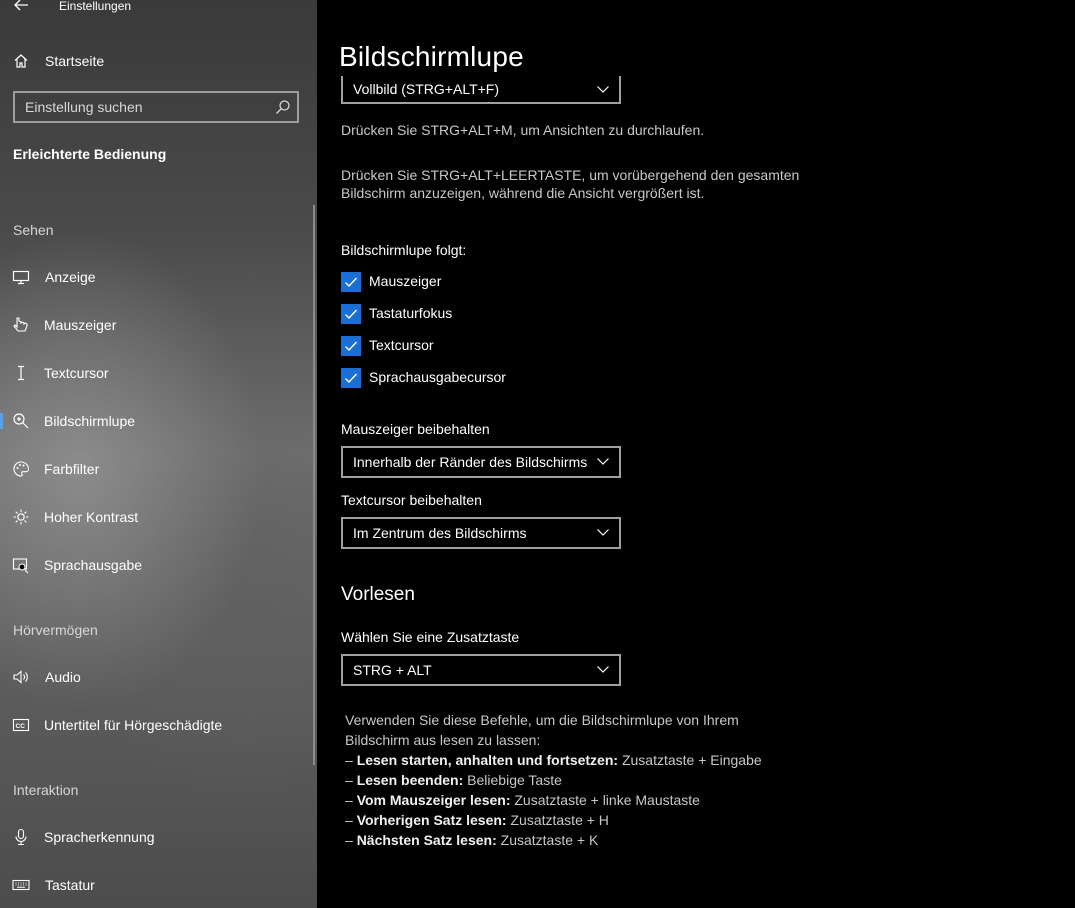 Image resolution: width=1075 pixels, height=908 pixels. I want to click on command-name: Vom Mauszeiger lesen:, so click(433, 800).